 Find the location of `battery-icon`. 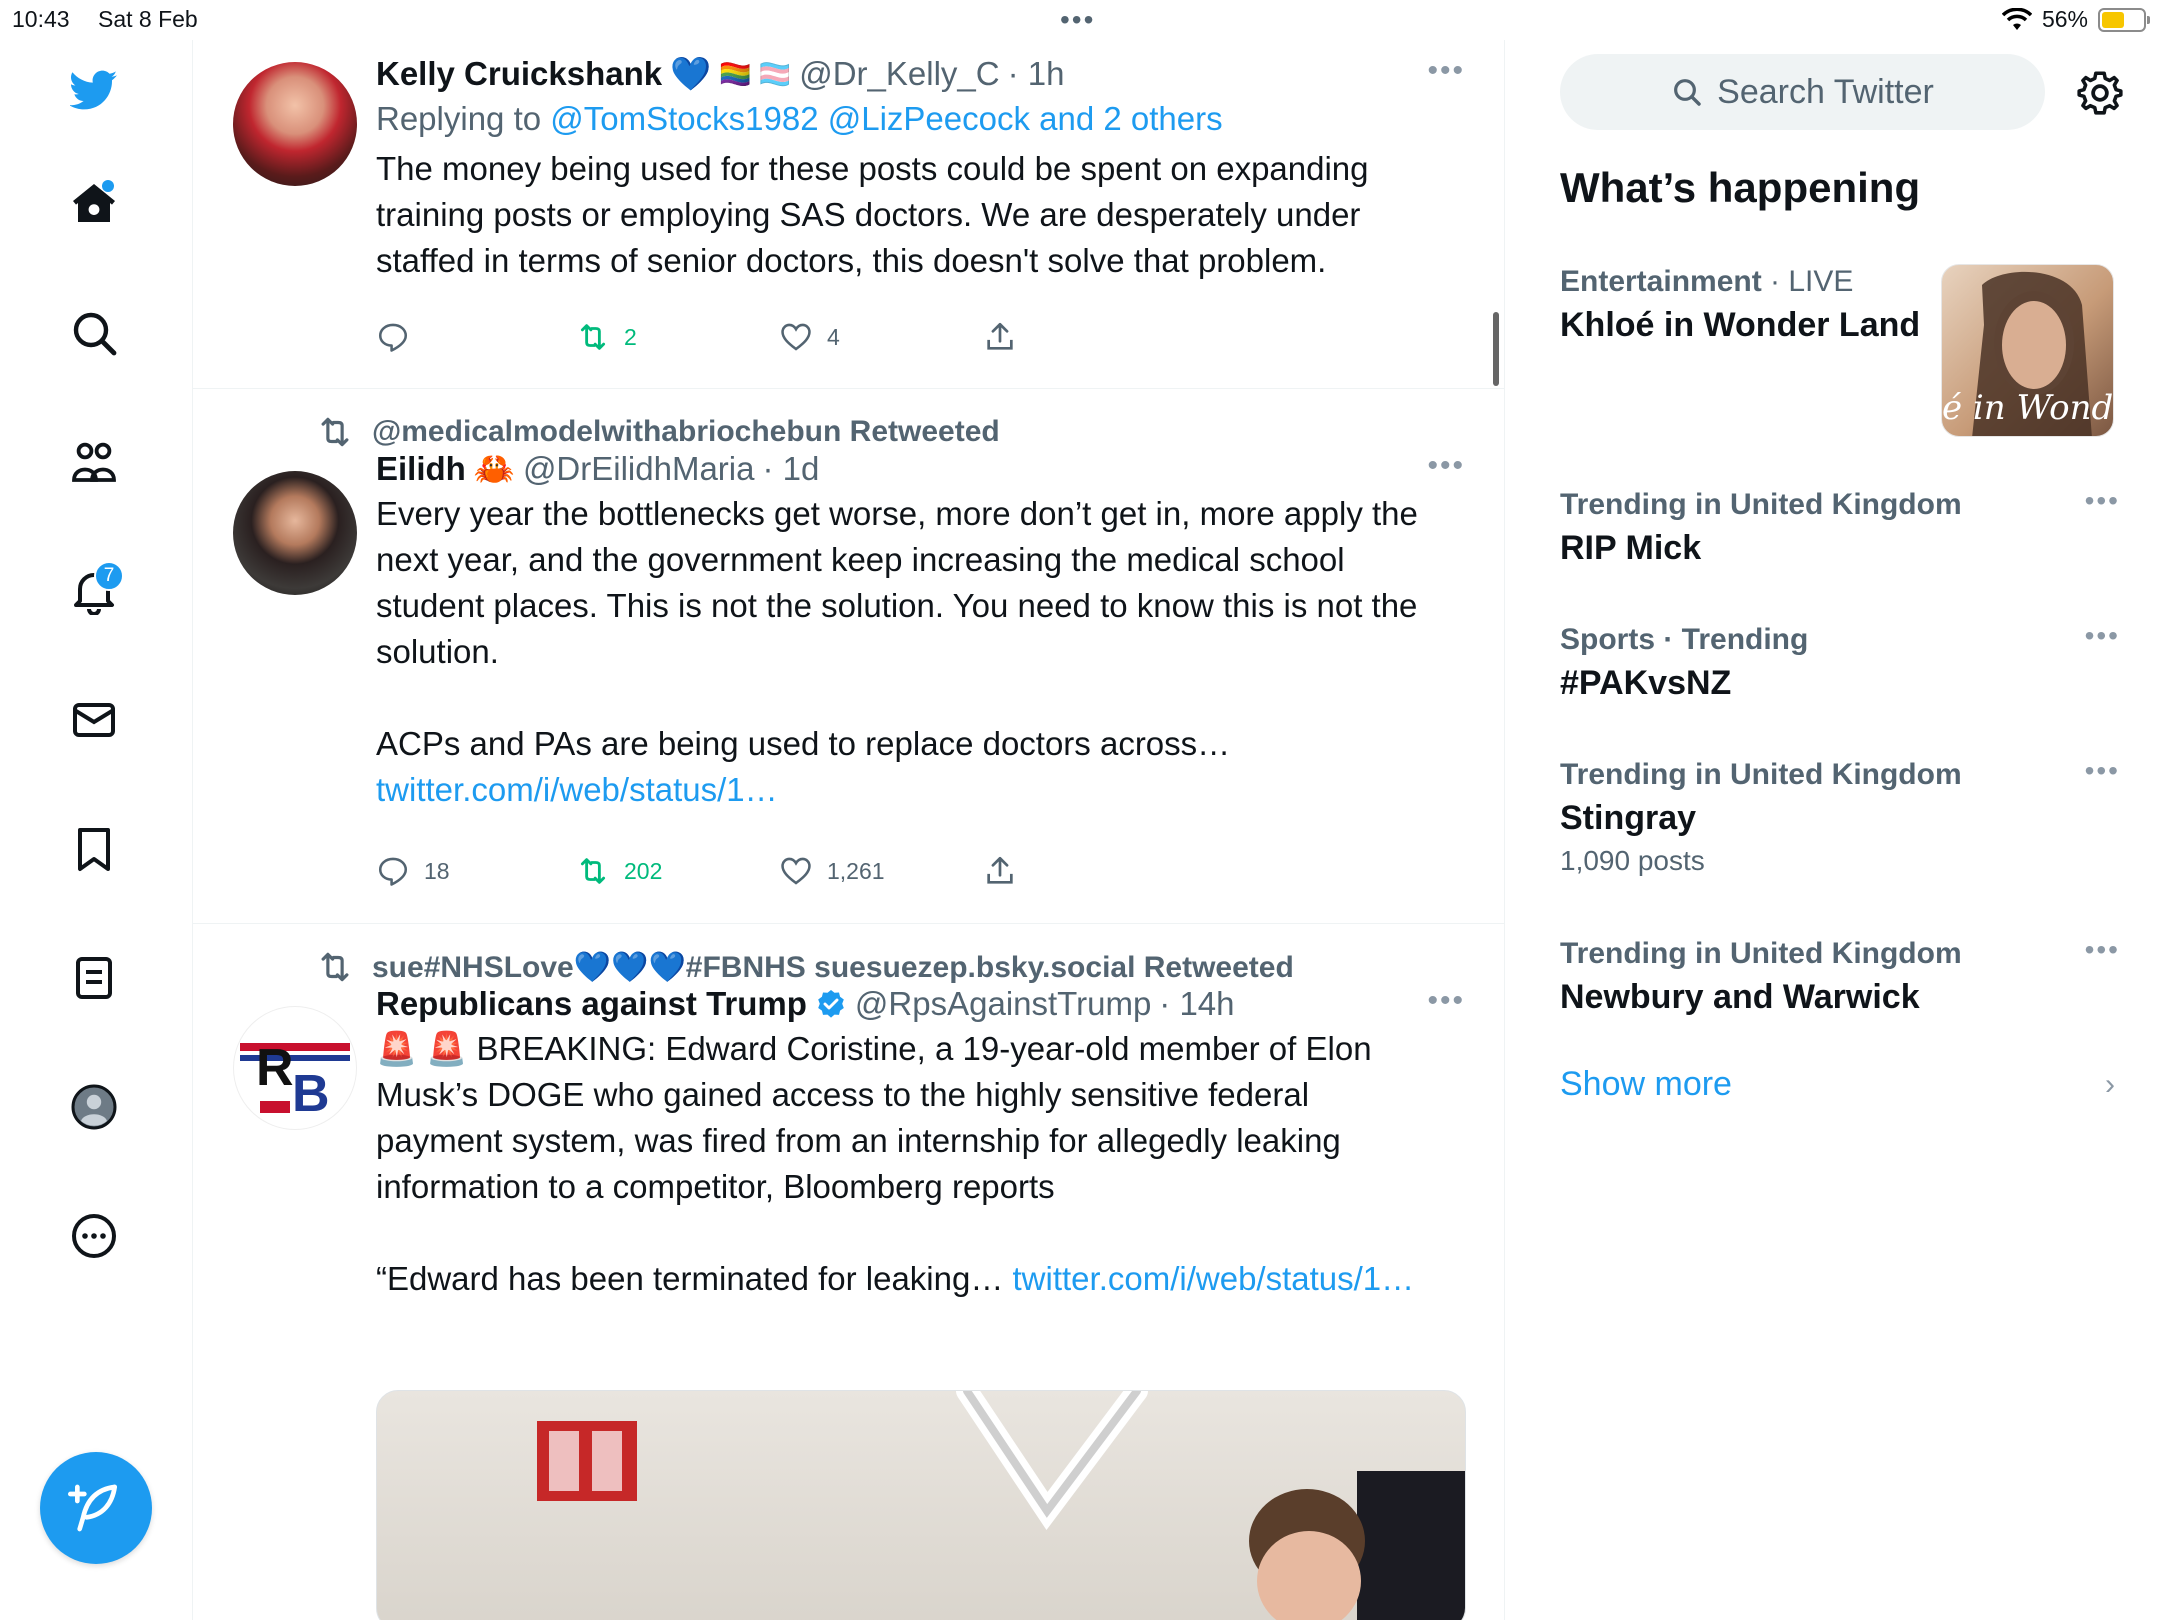

battery-icon is located at coordinates (2124, 19).